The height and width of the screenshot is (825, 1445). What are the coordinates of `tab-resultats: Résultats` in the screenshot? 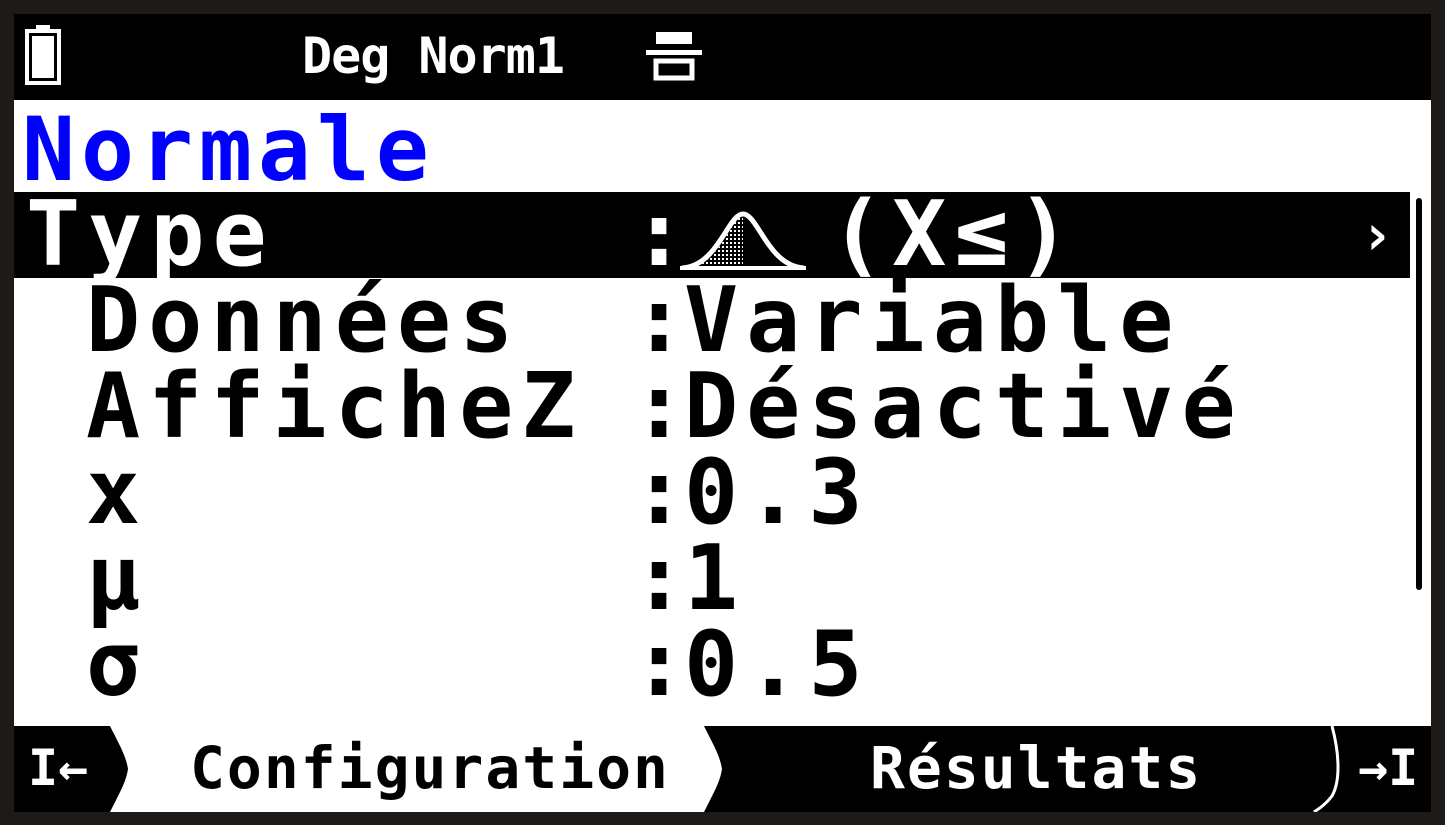 It's located at (1036, 768).